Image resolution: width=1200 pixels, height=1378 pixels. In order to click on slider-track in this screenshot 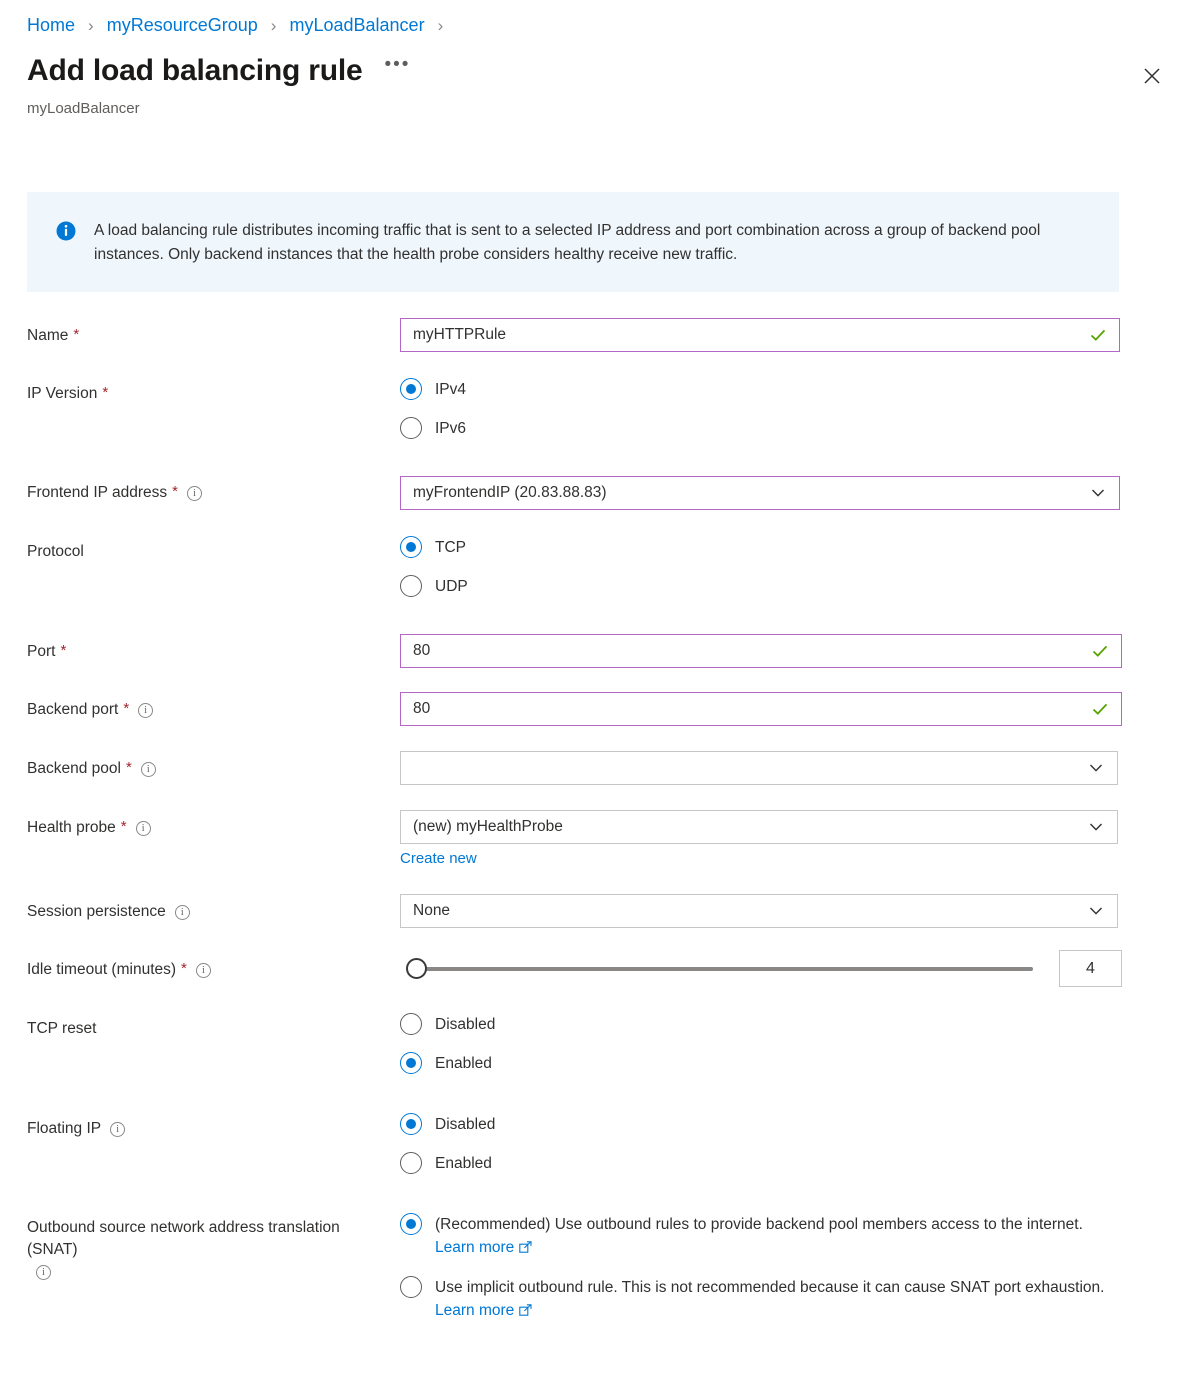, I will do `click(723, 968)`.